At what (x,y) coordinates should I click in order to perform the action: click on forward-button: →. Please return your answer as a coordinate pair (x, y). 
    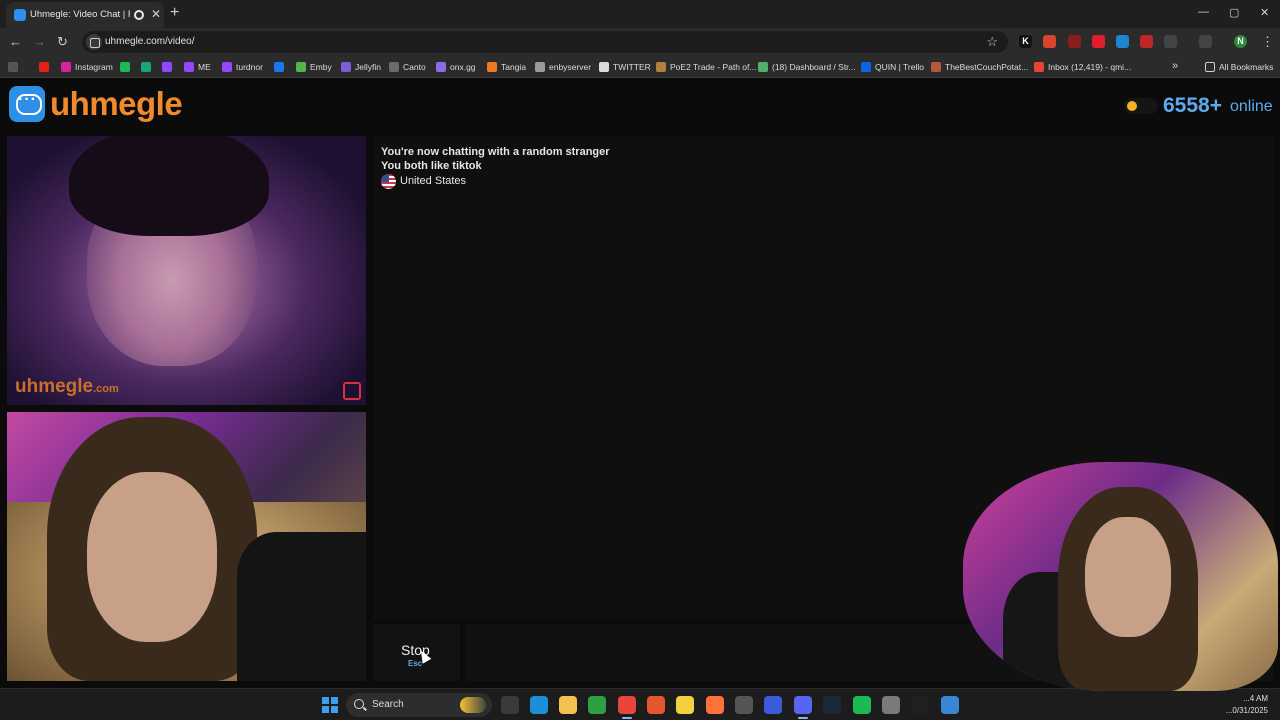
    Looking at the image, I should click on (39, 41).